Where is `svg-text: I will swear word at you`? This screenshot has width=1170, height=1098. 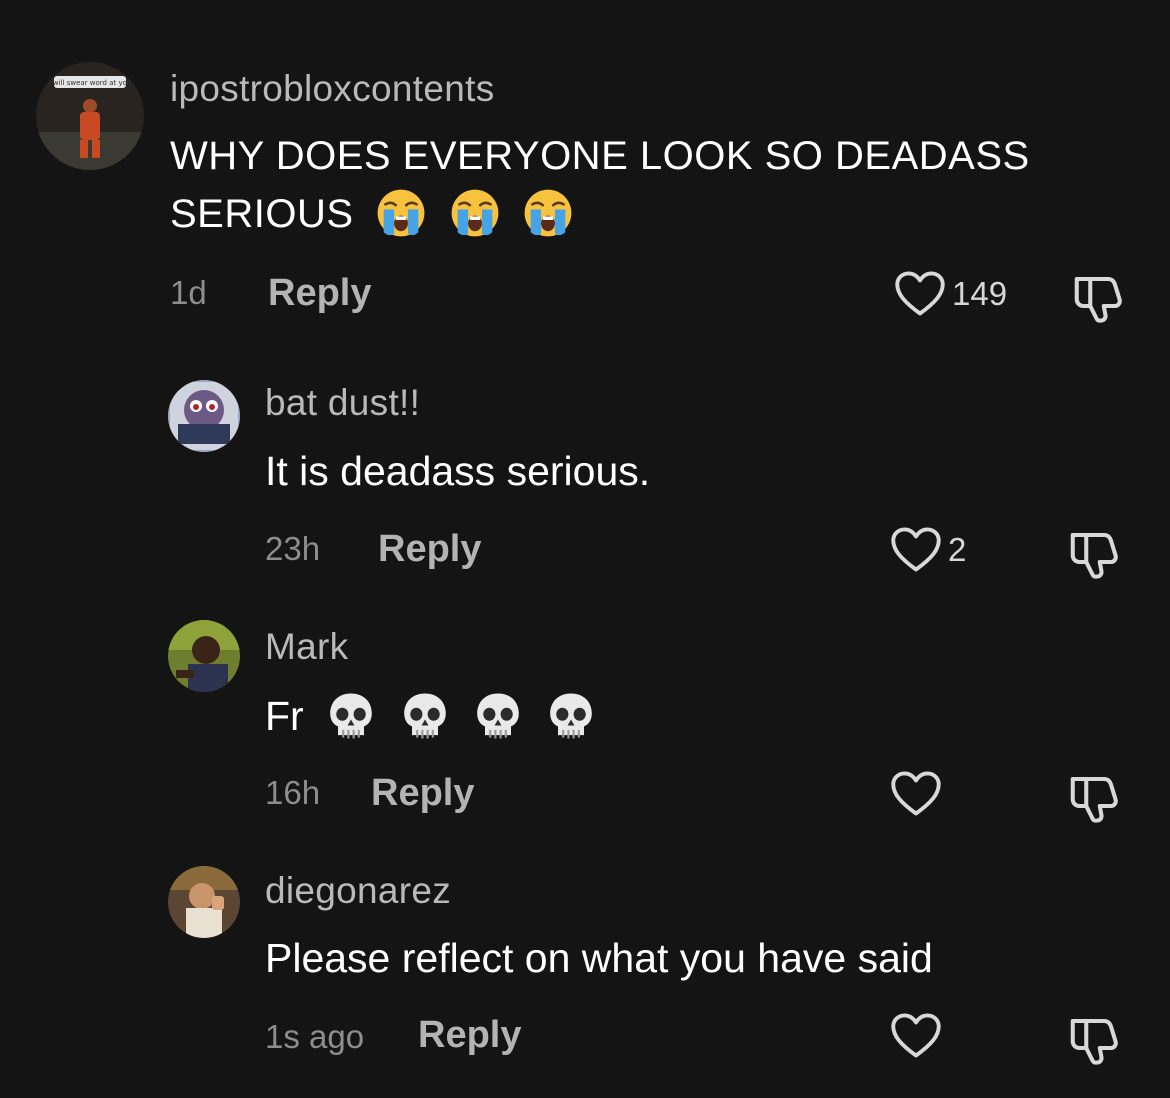
svg-text: I will swear word at you is located at coordinates (90, 83).